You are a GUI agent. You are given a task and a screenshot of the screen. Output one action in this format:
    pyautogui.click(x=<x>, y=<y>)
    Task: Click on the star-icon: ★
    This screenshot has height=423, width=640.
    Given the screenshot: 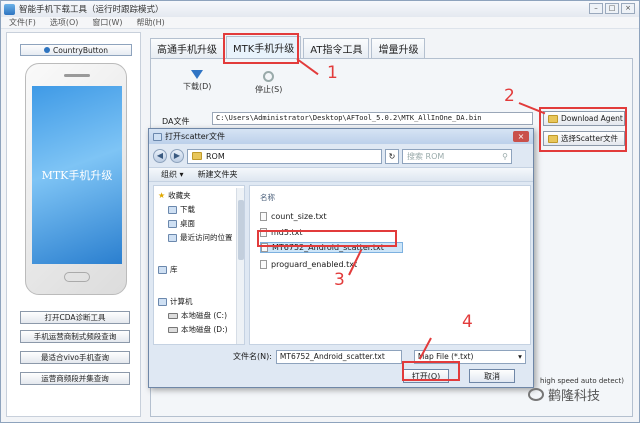 What is the action you would take?
    pyautogui.click(x=162, y=195)
    